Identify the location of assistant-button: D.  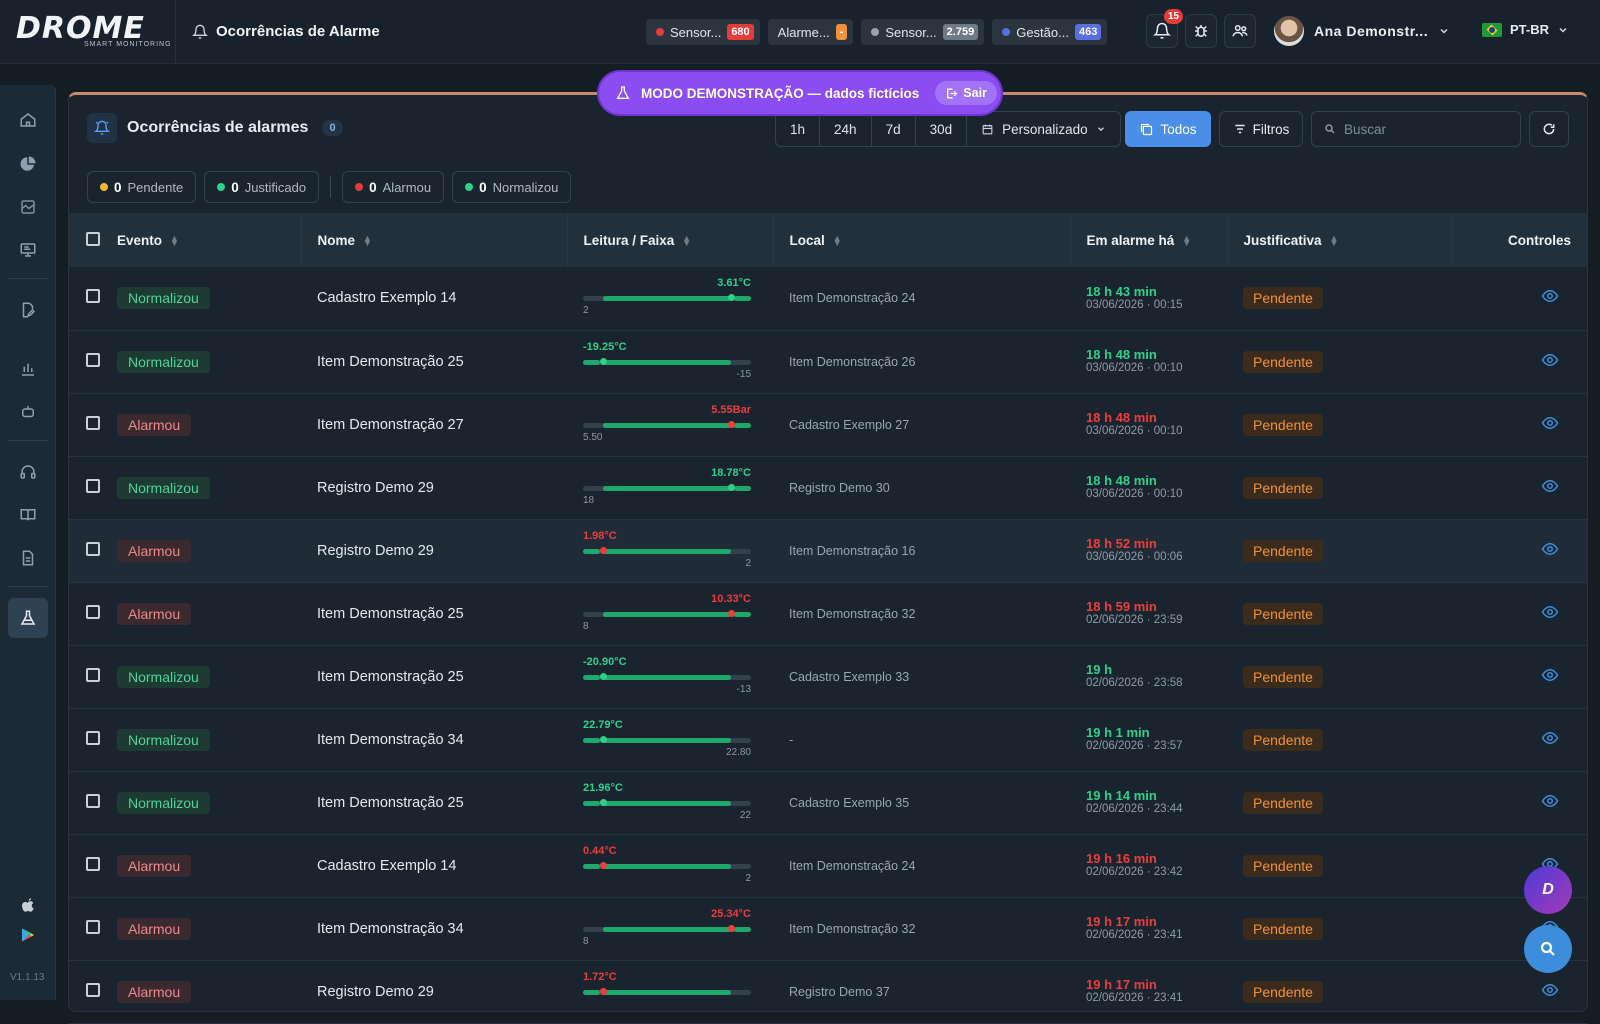
(1548, 890).